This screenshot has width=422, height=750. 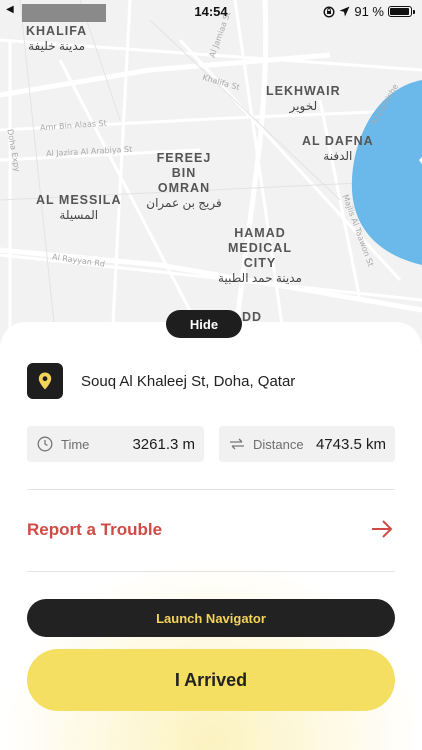 I want to click on battery-percent: 91 %, so click(x=369, y=11).